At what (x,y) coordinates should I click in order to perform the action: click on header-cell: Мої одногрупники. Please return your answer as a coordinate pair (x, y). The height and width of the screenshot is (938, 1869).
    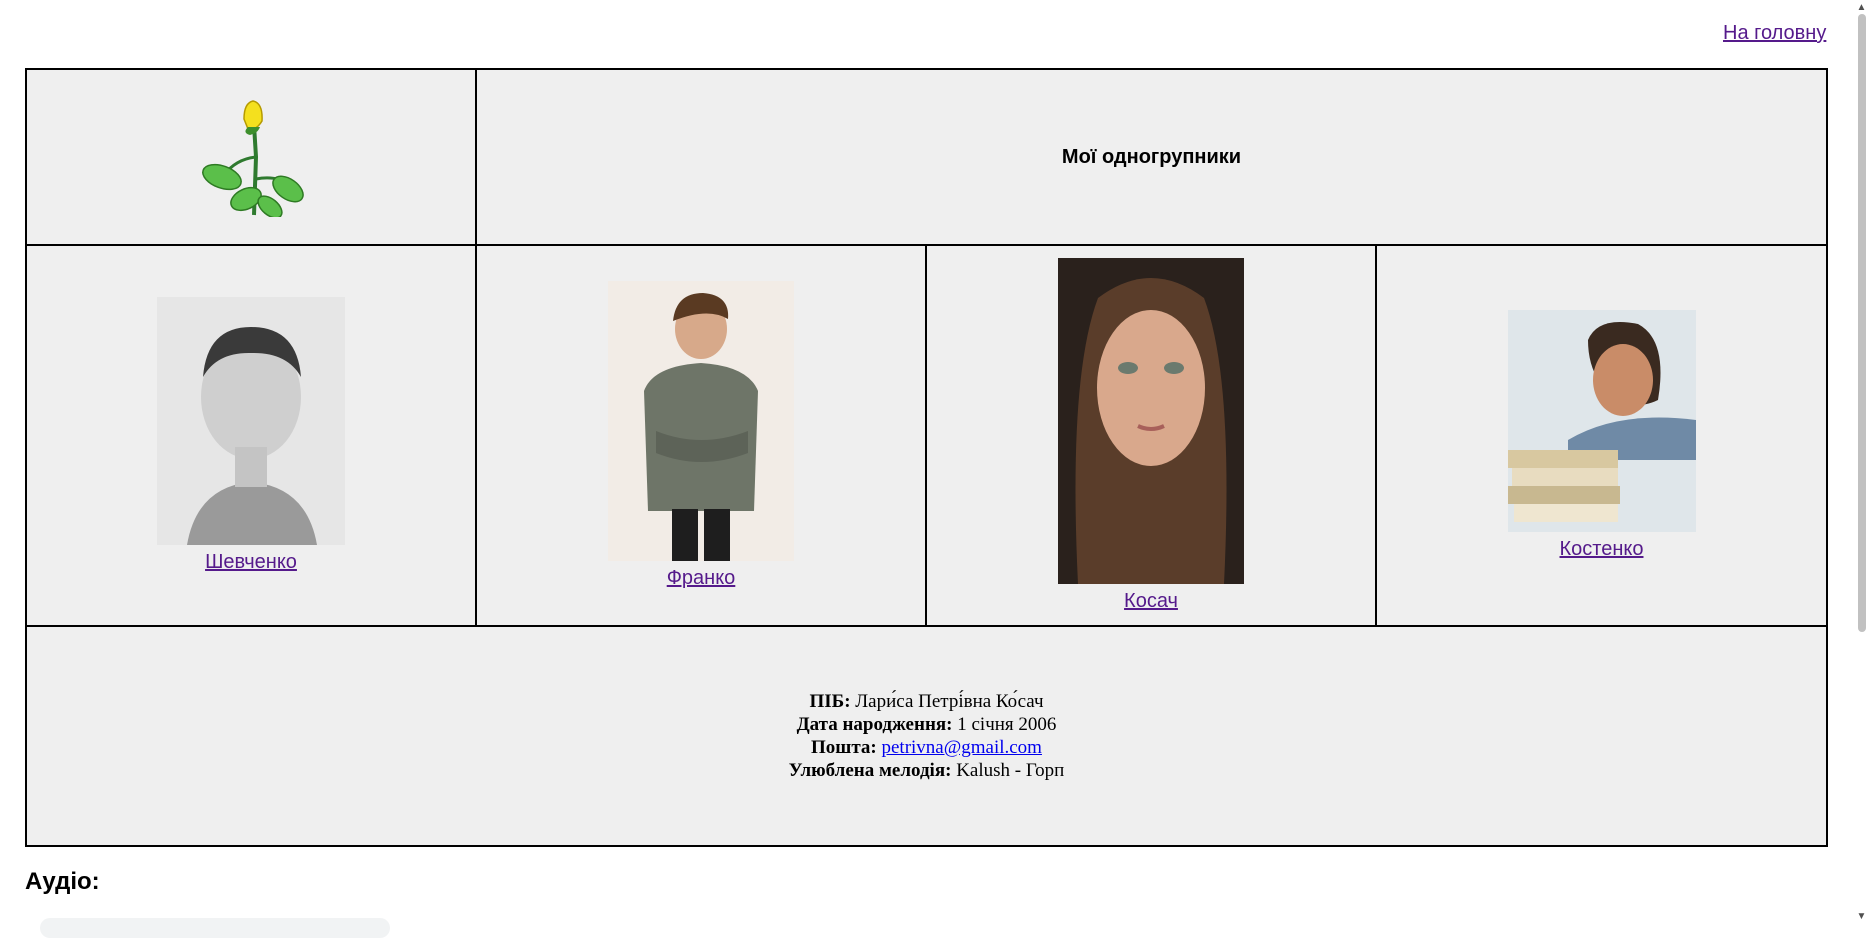
    Looking at the image, I should click on (1151, 157).